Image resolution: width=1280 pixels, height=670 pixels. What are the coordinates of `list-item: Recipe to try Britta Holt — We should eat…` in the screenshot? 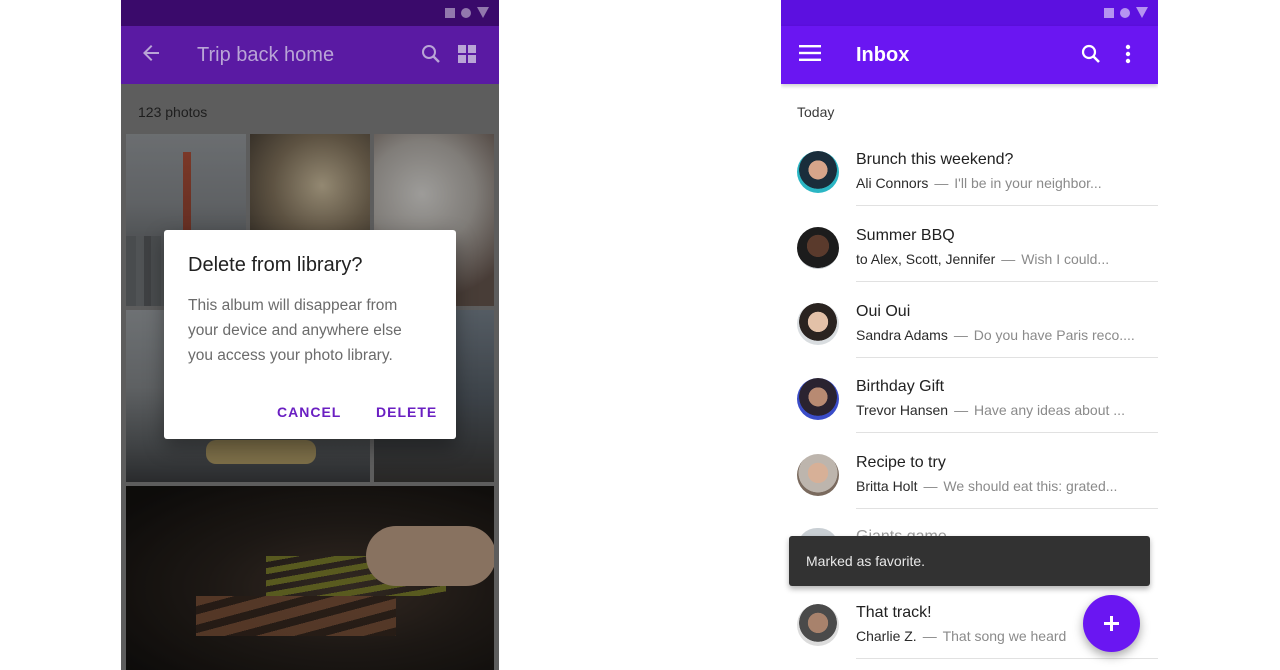 It's located at (969, 483).